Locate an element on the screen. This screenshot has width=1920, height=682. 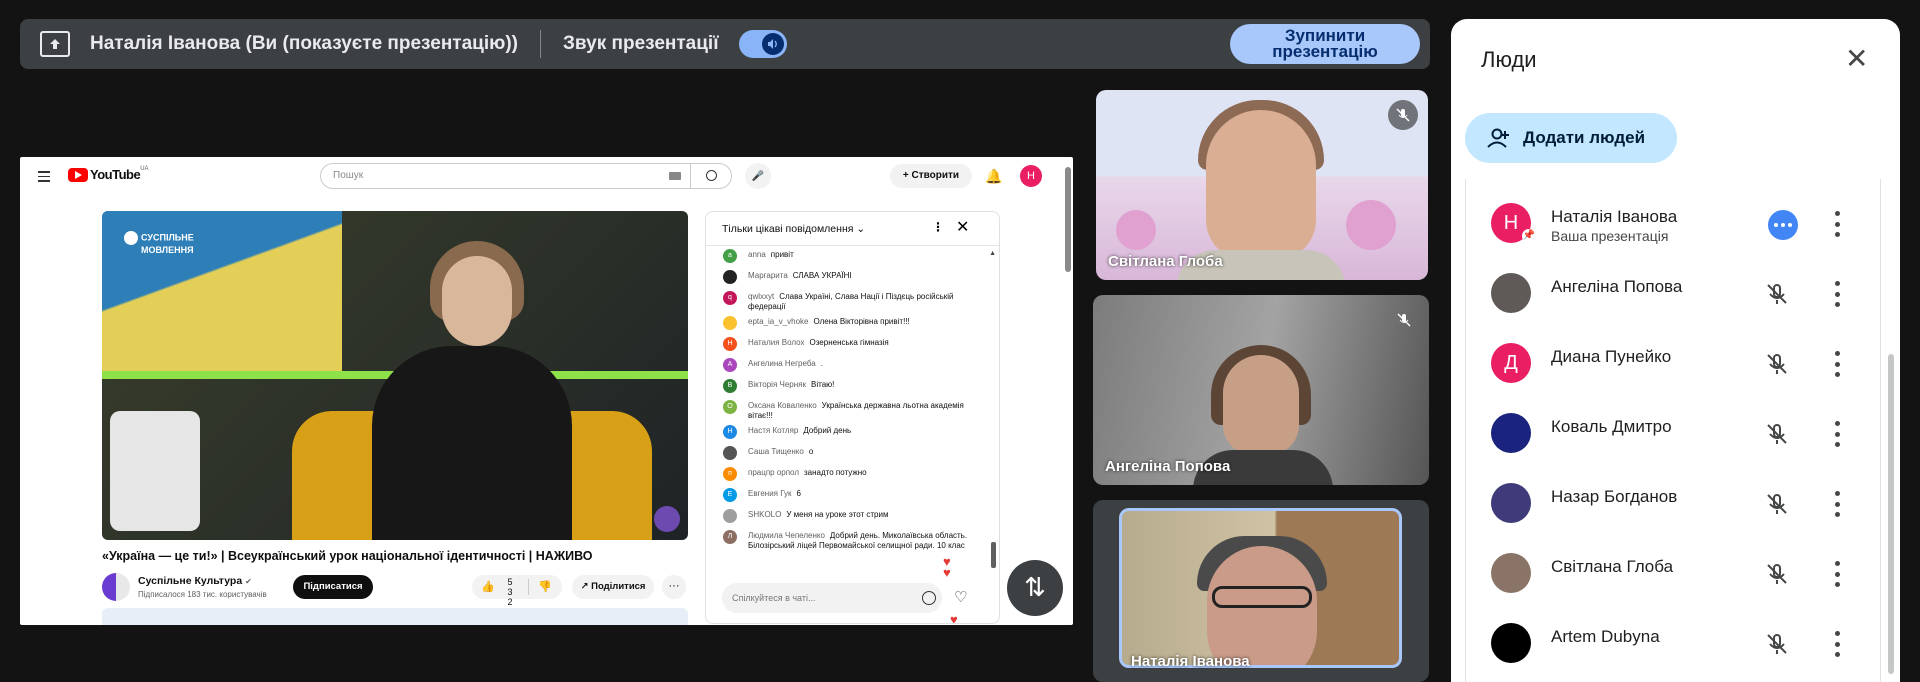
youtube-header: YouTube UA Пошук 🎤 + Створити 🔔 Н is located at coordinates (546, 177).